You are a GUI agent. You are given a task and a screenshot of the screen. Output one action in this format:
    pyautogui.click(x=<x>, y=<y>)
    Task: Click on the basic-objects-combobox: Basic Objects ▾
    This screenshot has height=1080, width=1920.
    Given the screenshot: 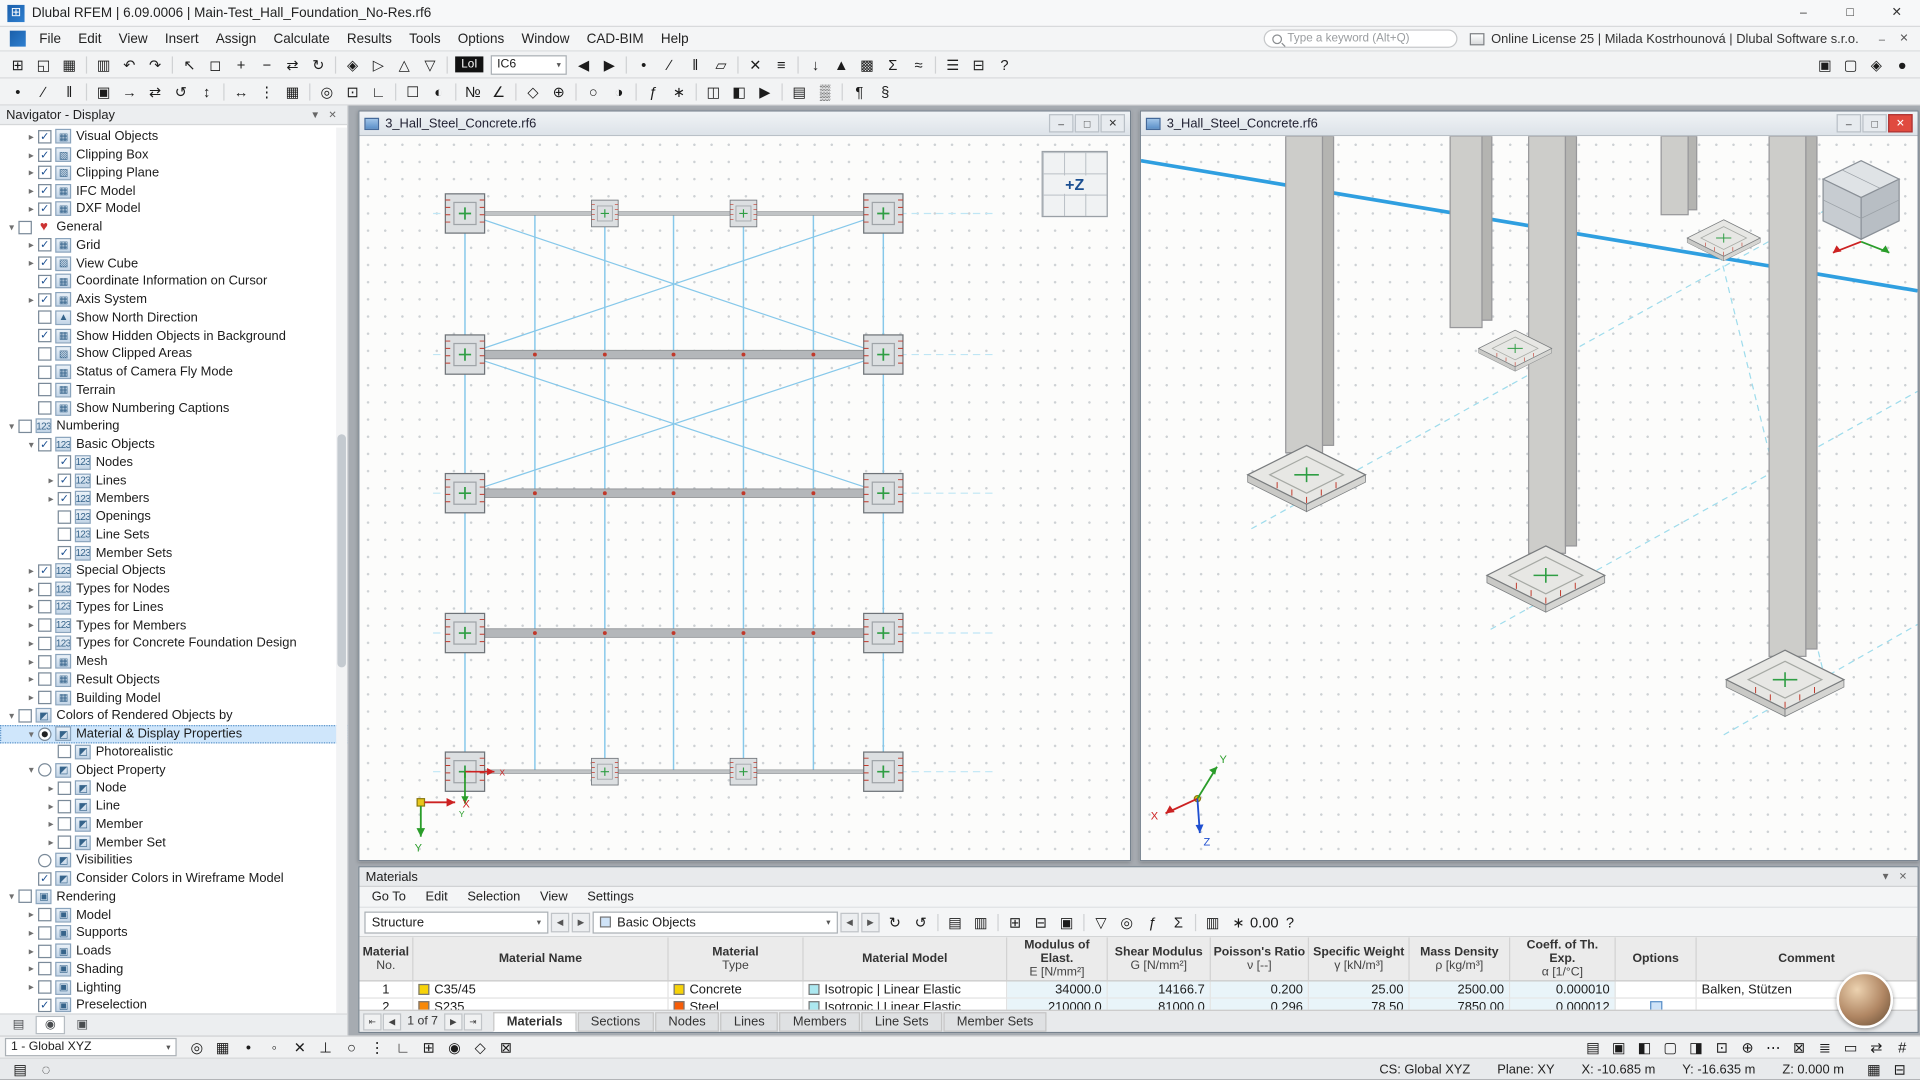 What is the action you would take?
    pyautogui.click(x=715, y=922)
    